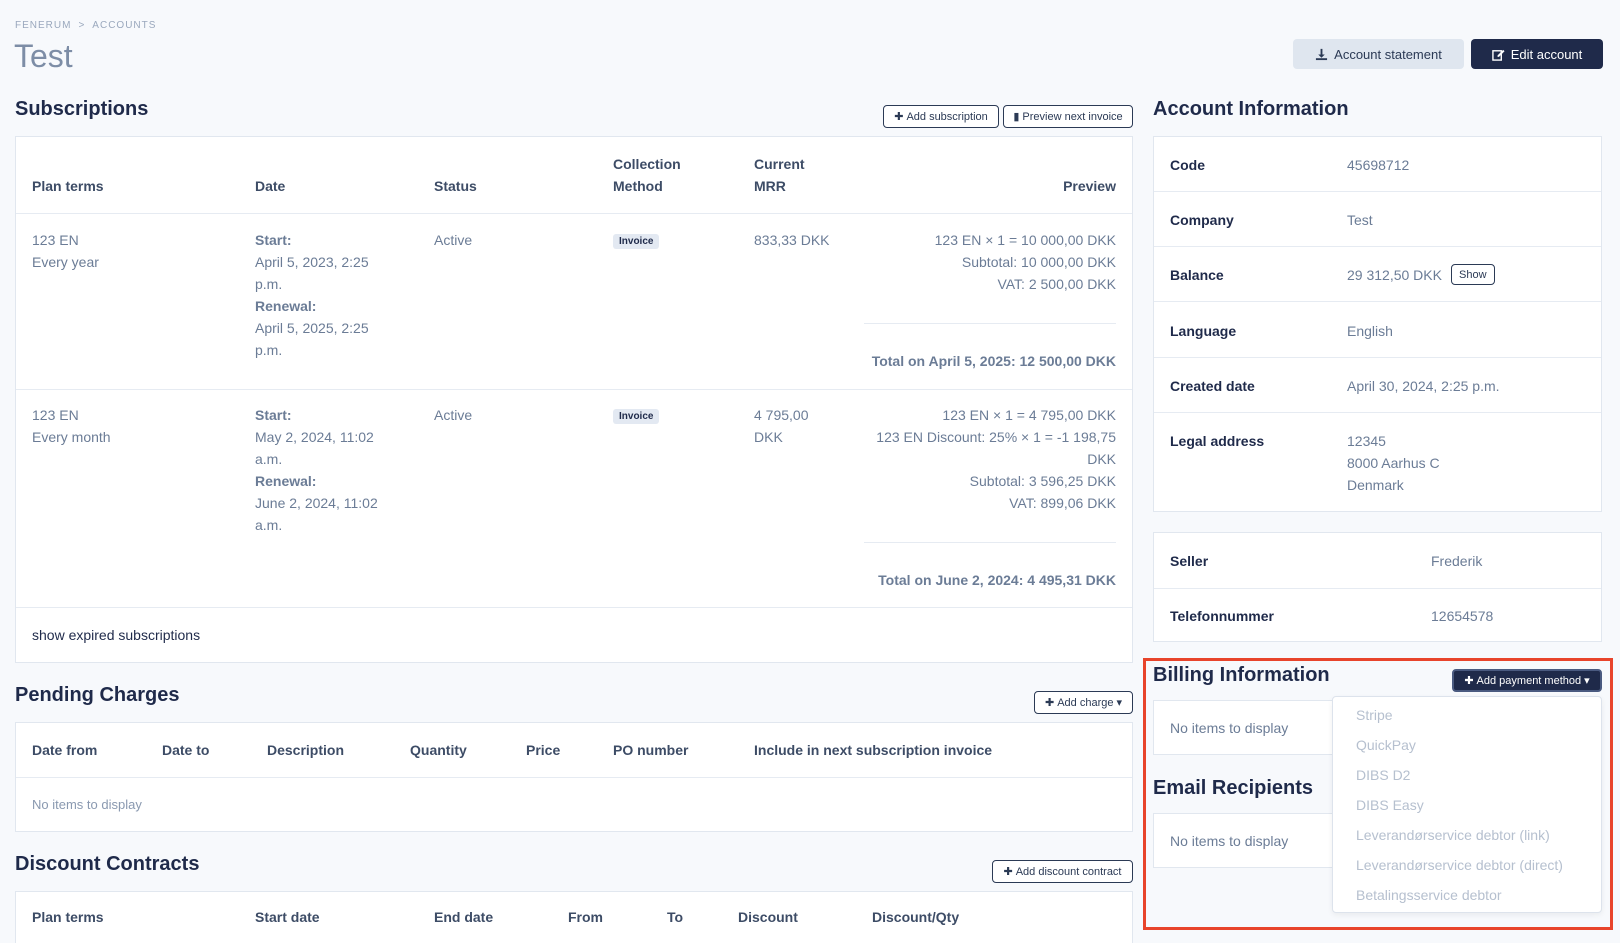  Describe the element at coordinates (1068, 116) in the screenshot. I see `preview-next-invoice-button: ▮ Preview next invoice` at that location.